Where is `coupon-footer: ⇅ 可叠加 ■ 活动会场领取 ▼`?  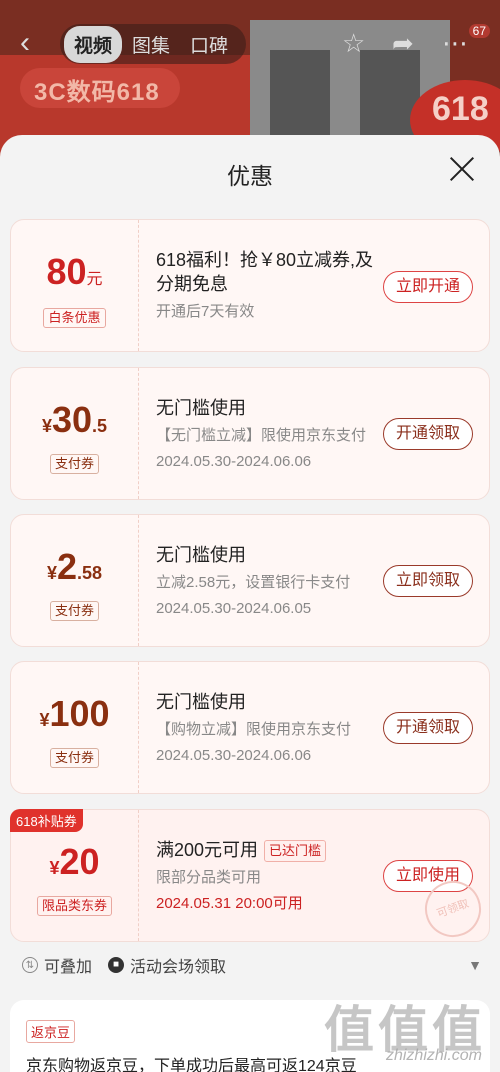
coupon-footer: ⇅ 可叠加 ■ 活动会场领取 ▼ is located at coordinates (252, 965).